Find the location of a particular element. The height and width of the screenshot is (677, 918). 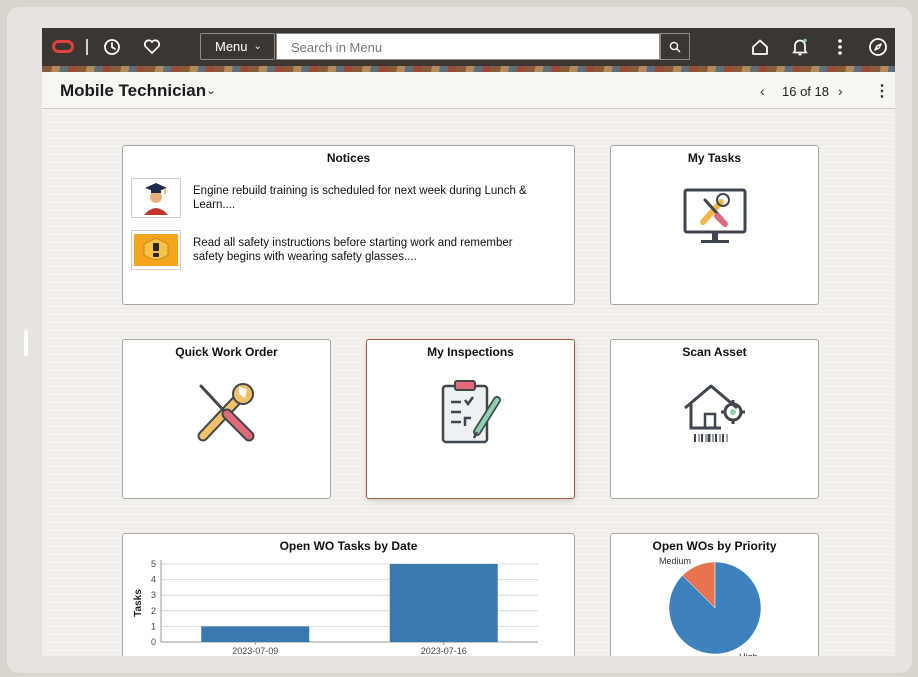

page-title: Mobile Technician is located at coordinates (133, 91).